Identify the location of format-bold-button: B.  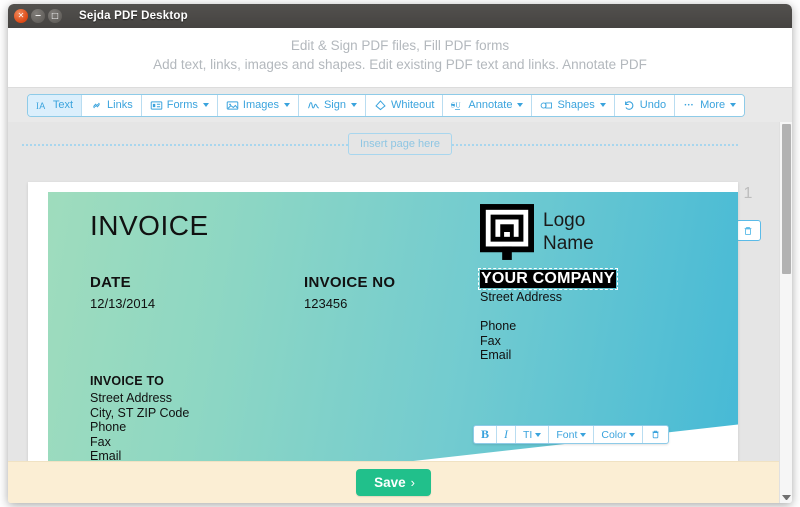
(486, 434).